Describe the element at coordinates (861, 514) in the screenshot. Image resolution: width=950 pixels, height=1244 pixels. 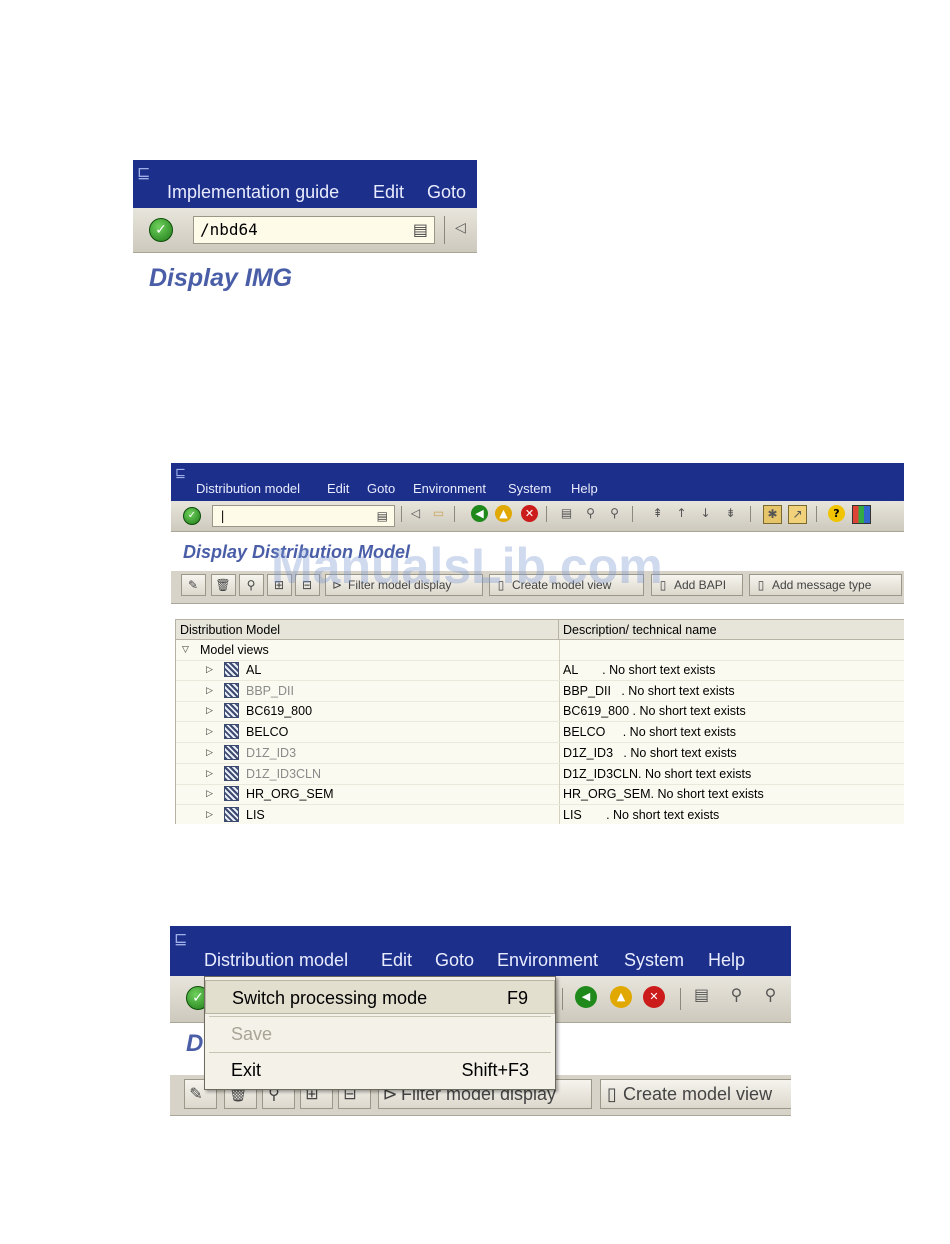
I see `layout-menu-icon` at that location.